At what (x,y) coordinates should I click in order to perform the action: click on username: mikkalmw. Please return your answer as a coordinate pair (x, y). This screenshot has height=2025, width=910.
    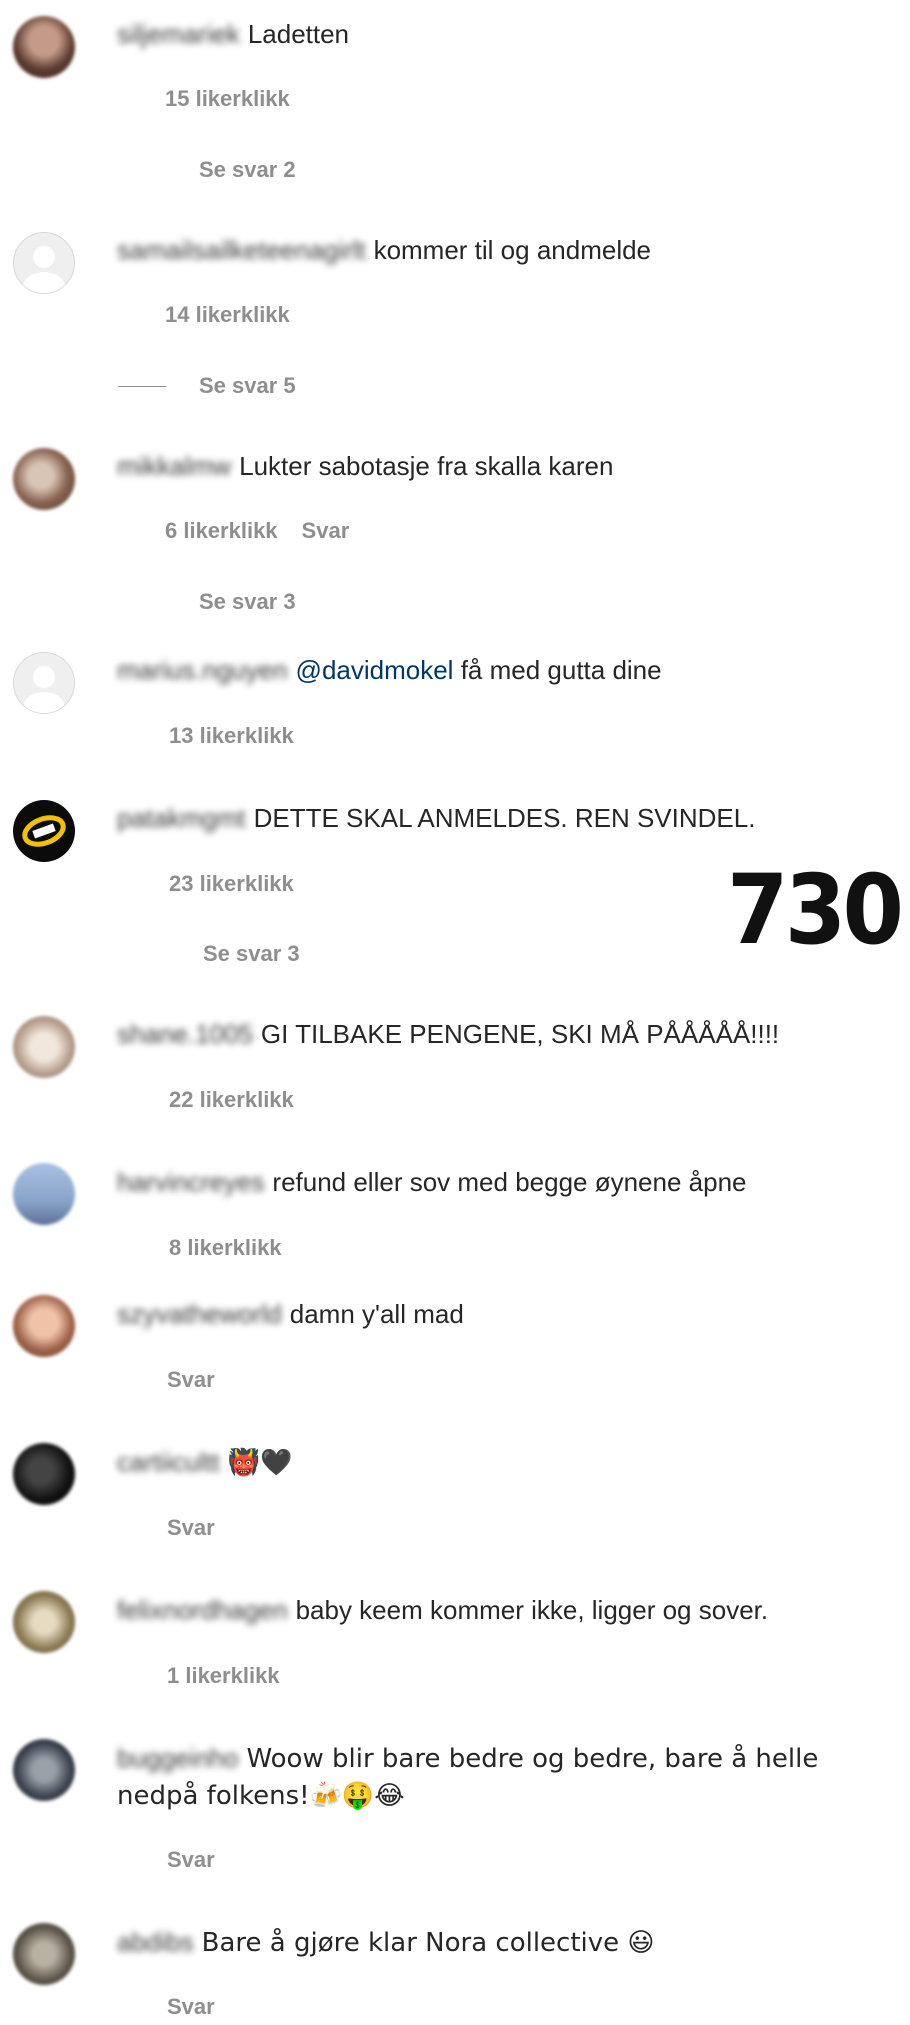
    Looking at the image, I should click on (174, 466).